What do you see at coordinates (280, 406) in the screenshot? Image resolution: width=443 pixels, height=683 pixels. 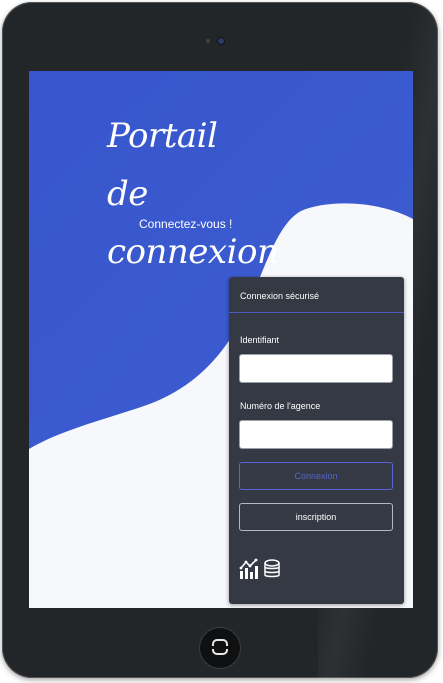 I see `agency-number-label: Numéro de l'agence` at bounding box center [280, 406].